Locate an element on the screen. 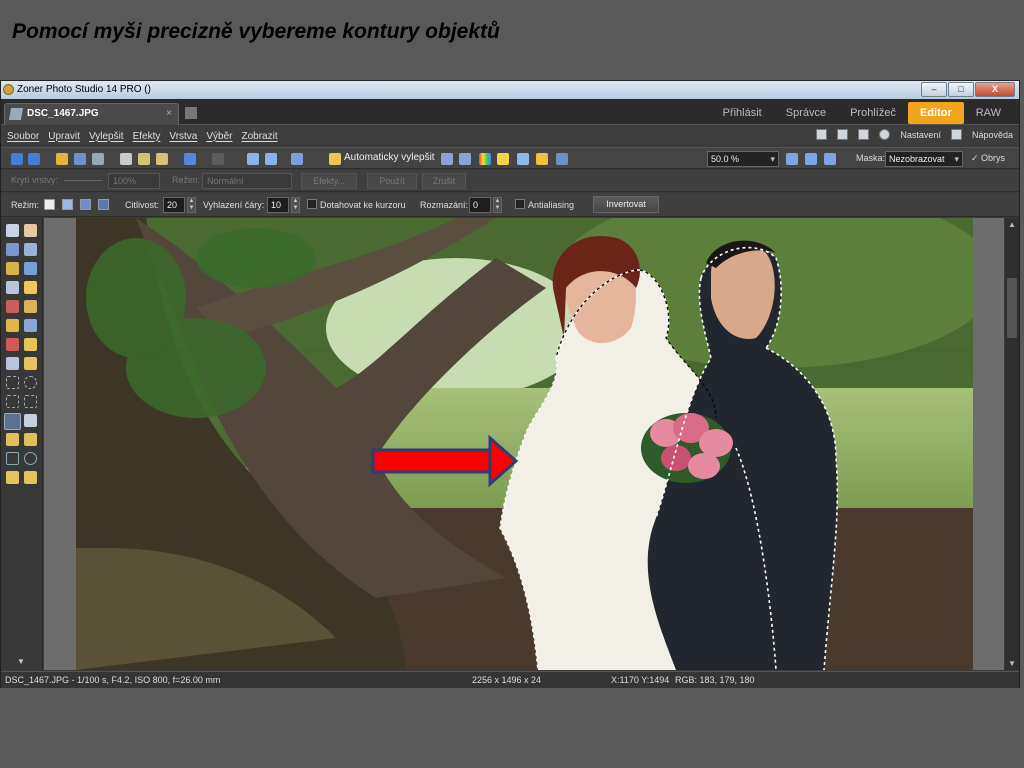 Image resolution: width=1024 pixels, height=768 pixels. menu-enhance: Vylepšit is located at coordinates (106, 136).